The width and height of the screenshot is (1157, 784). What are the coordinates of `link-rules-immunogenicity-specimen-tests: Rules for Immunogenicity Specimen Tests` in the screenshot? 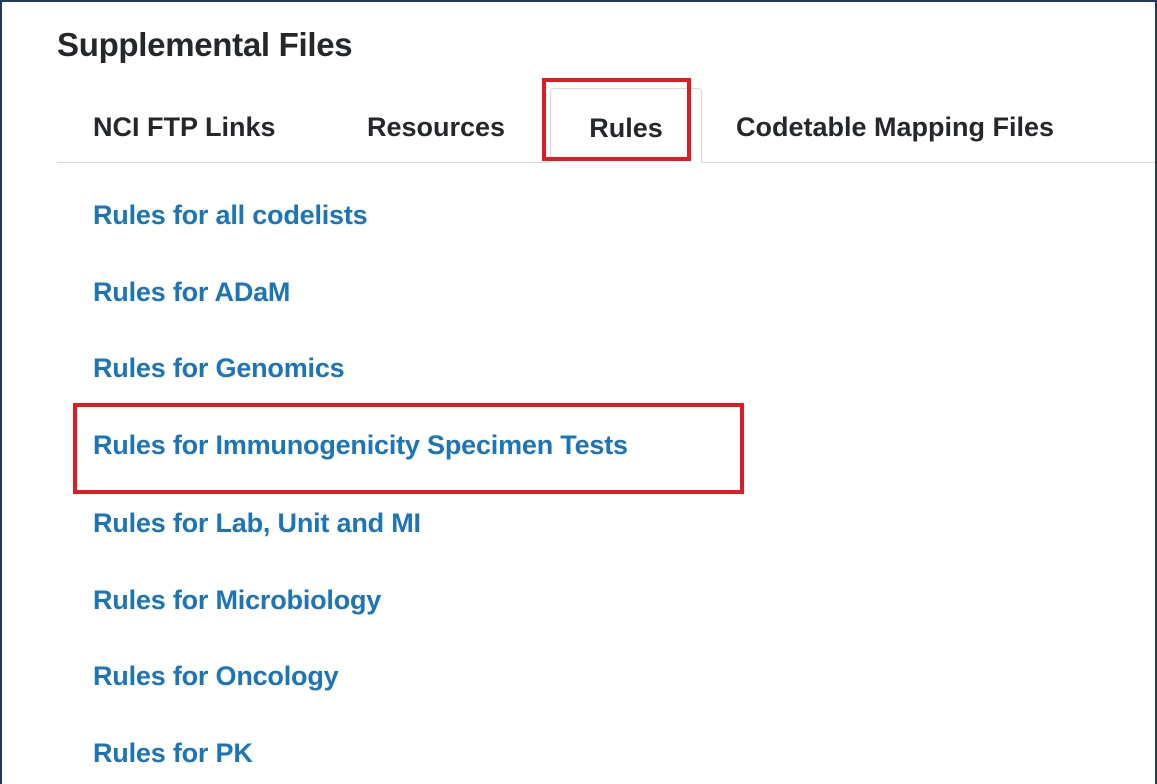 It's located at (360, 445).